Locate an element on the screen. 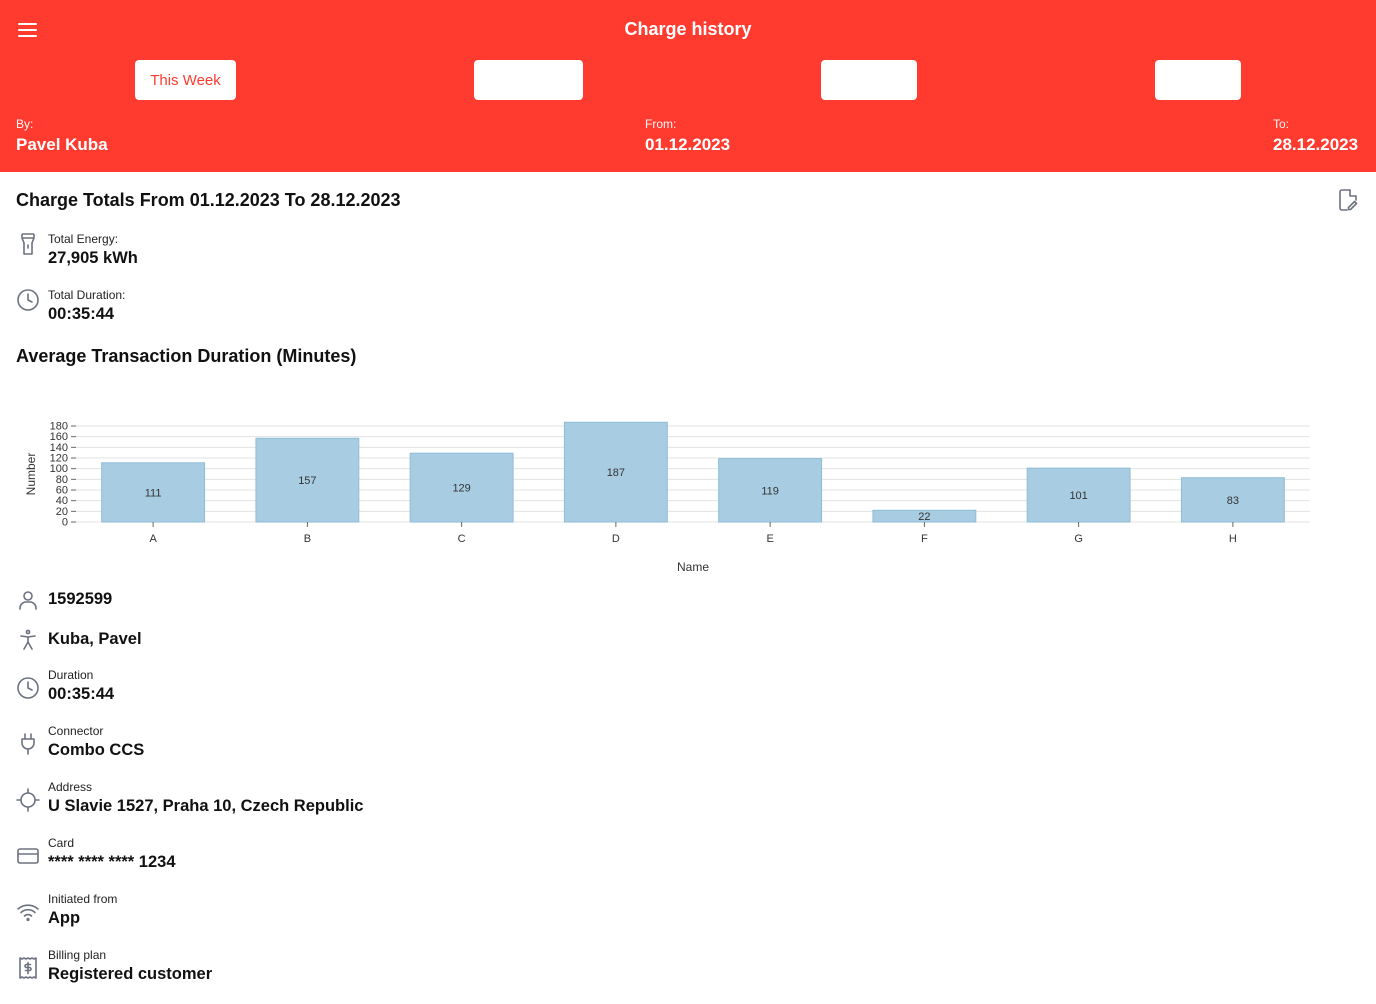 This screenshot has width=1376, height=1004. data-label: 187 is located at coordinates (616, 473).